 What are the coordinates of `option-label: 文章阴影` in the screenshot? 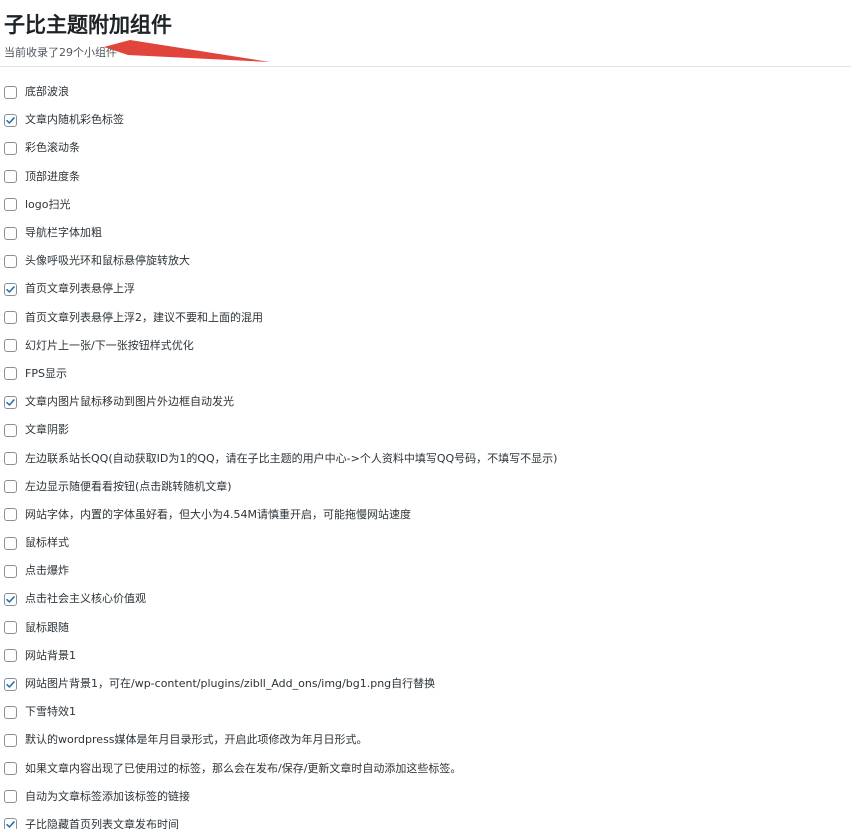 It's located at (47, 430).